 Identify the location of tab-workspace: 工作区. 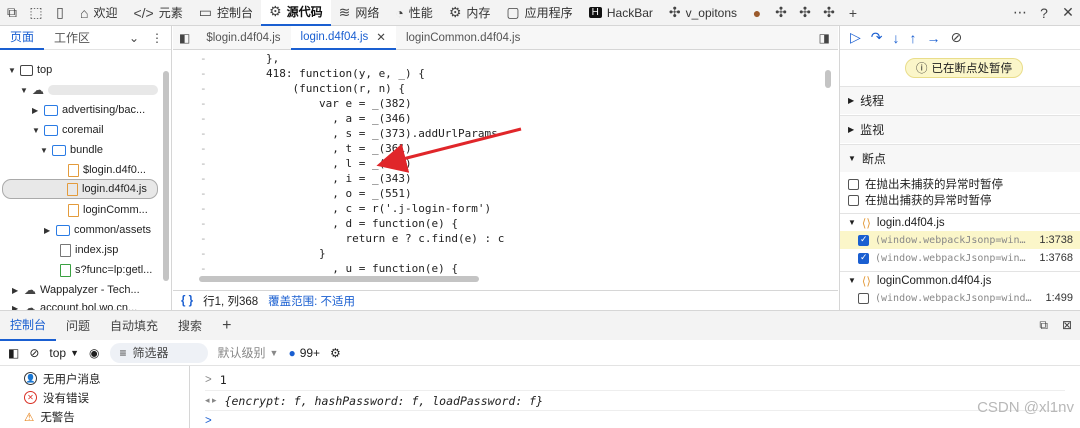
(72, 38).